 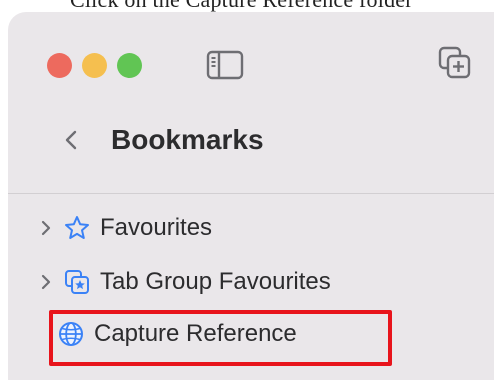 I want to click on chevron-left-icon, so click(x=71, y=140).